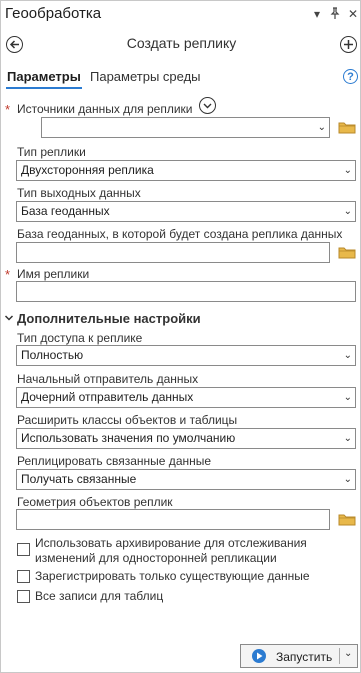  What do you see at coordinates (44, 88) in the screenshot?
I see `active-tab-indicator` at bounding box center [44, 88].